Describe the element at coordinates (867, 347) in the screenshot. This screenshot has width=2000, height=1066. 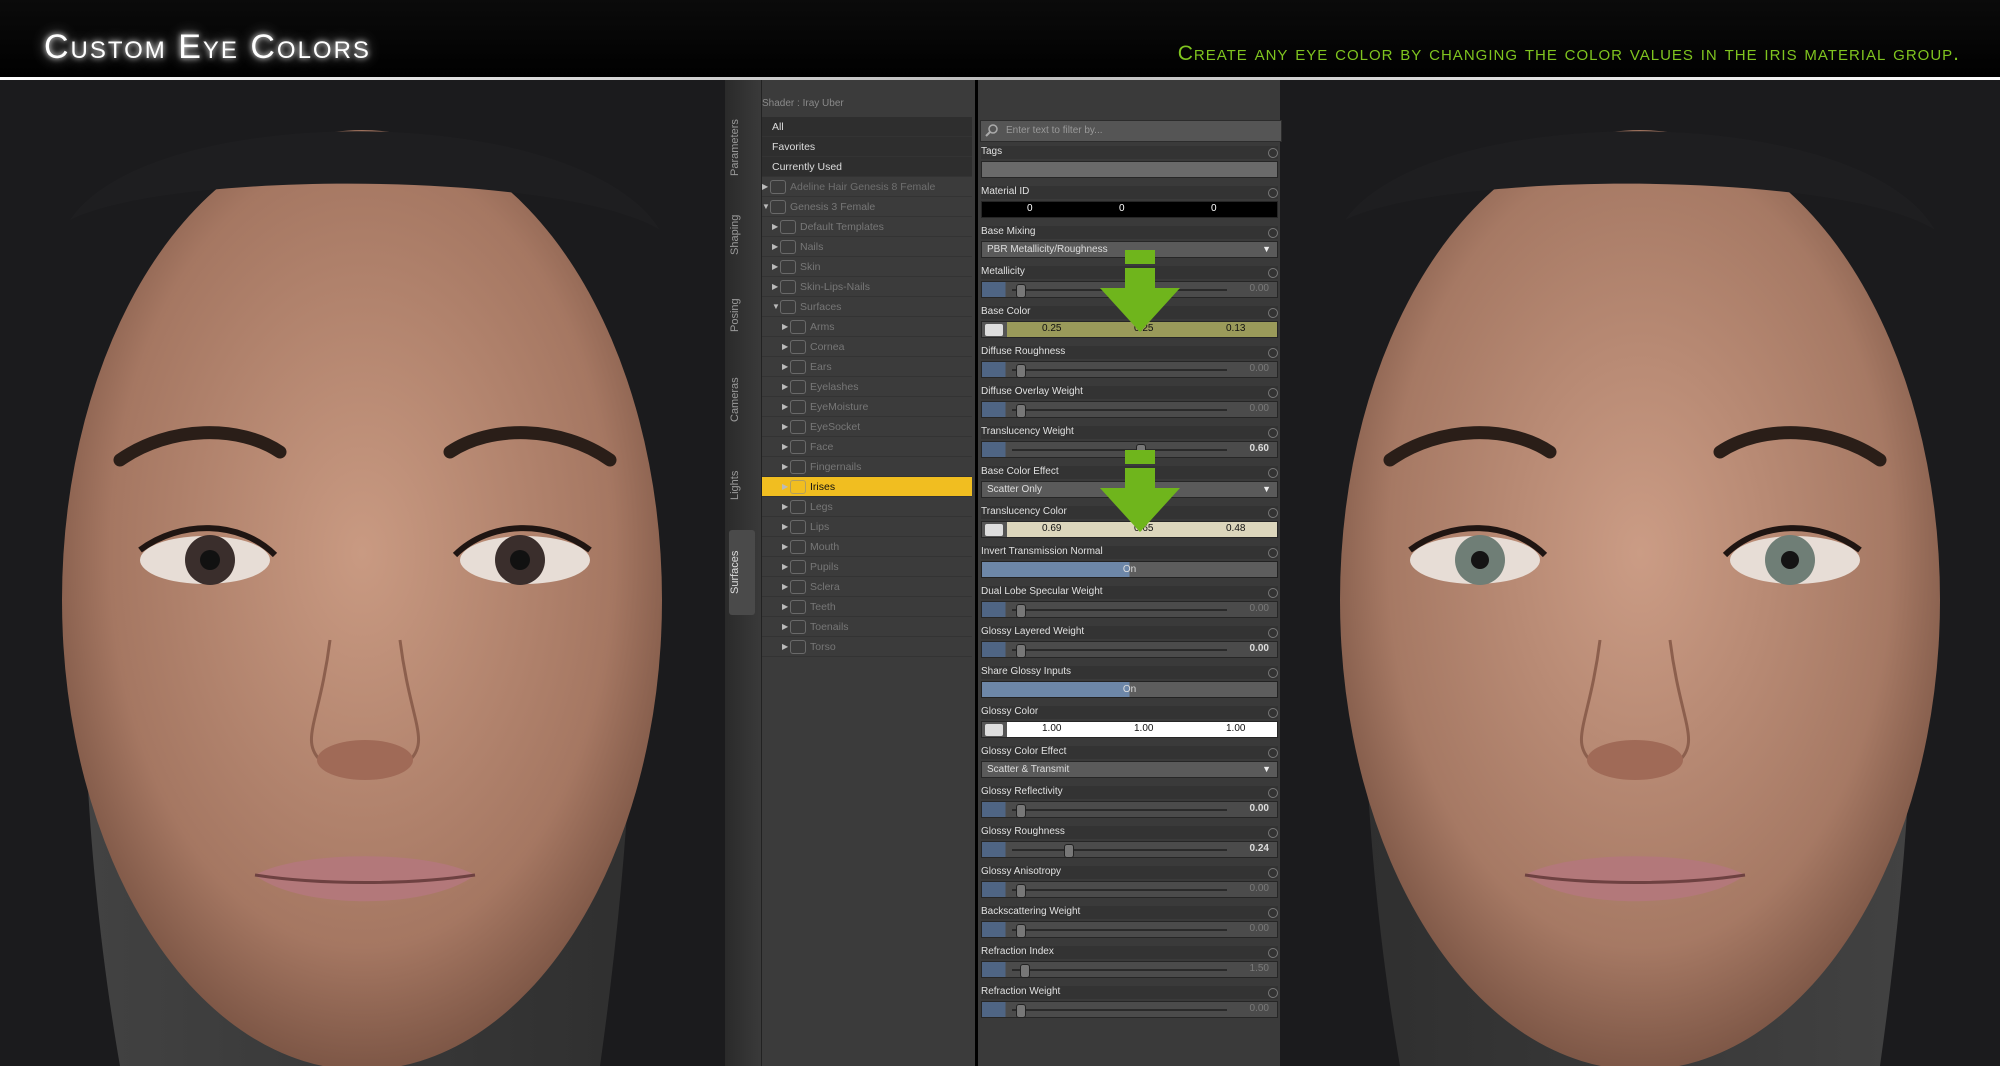
I see `tree-item: ▶ Cornea` at that location.